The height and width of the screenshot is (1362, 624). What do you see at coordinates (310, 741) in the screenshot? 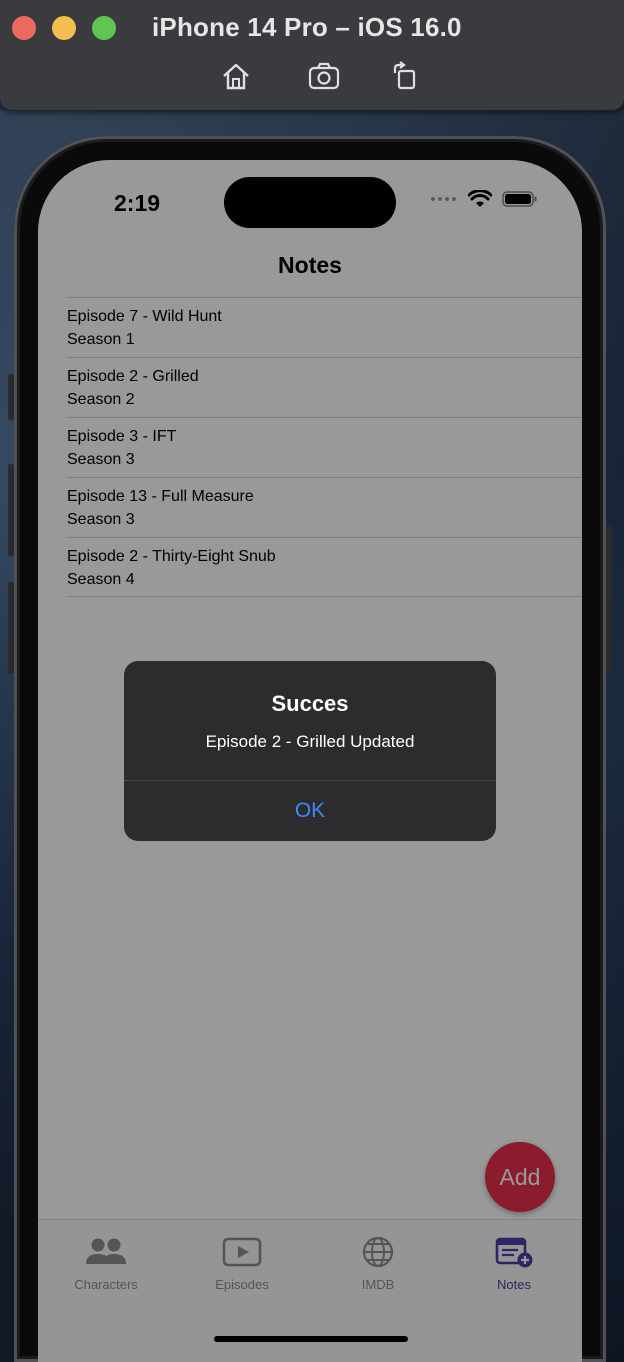
I see `alert-message: Episode 2 - Grilled Updated` at bounding box center [310, 741].